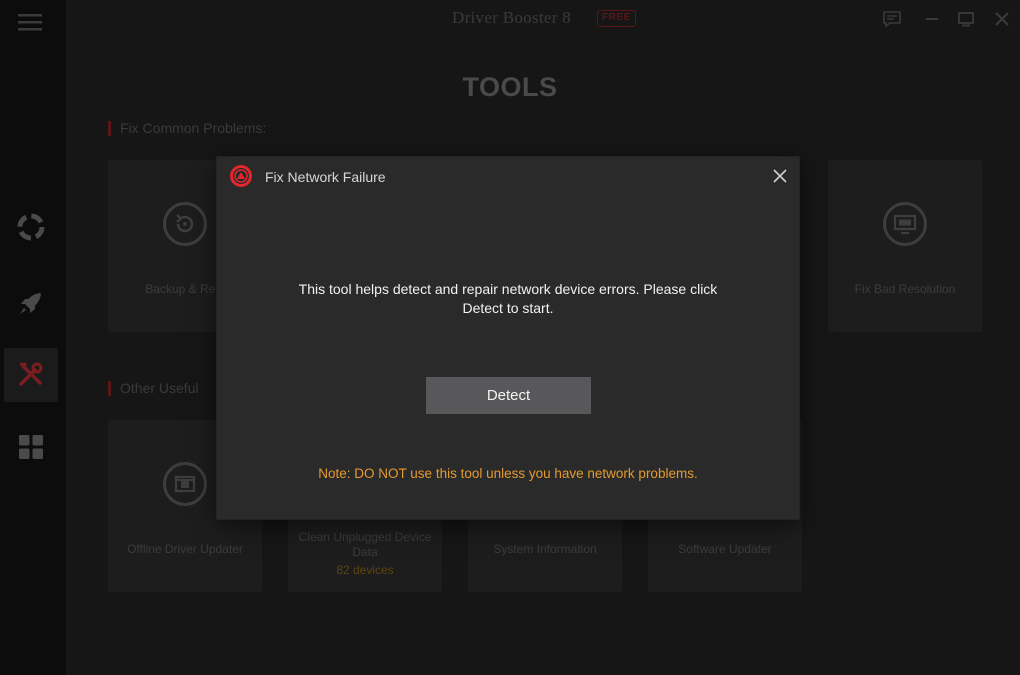  What do you see at coordinates (905, 246) in the screenshot?
I see `card-fix-bad-resolution: Fix Bad Resolution` at bounding box center [905, 246].